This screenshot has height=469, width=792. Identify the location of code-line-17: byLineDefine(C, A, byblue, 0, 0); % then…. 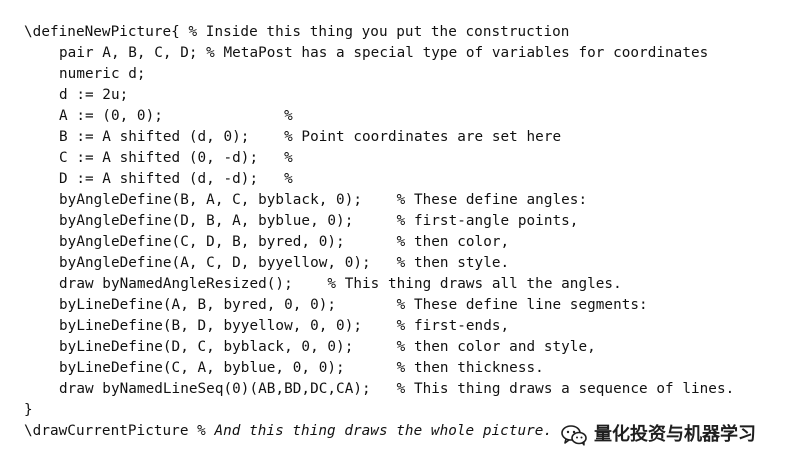
(301, 368).